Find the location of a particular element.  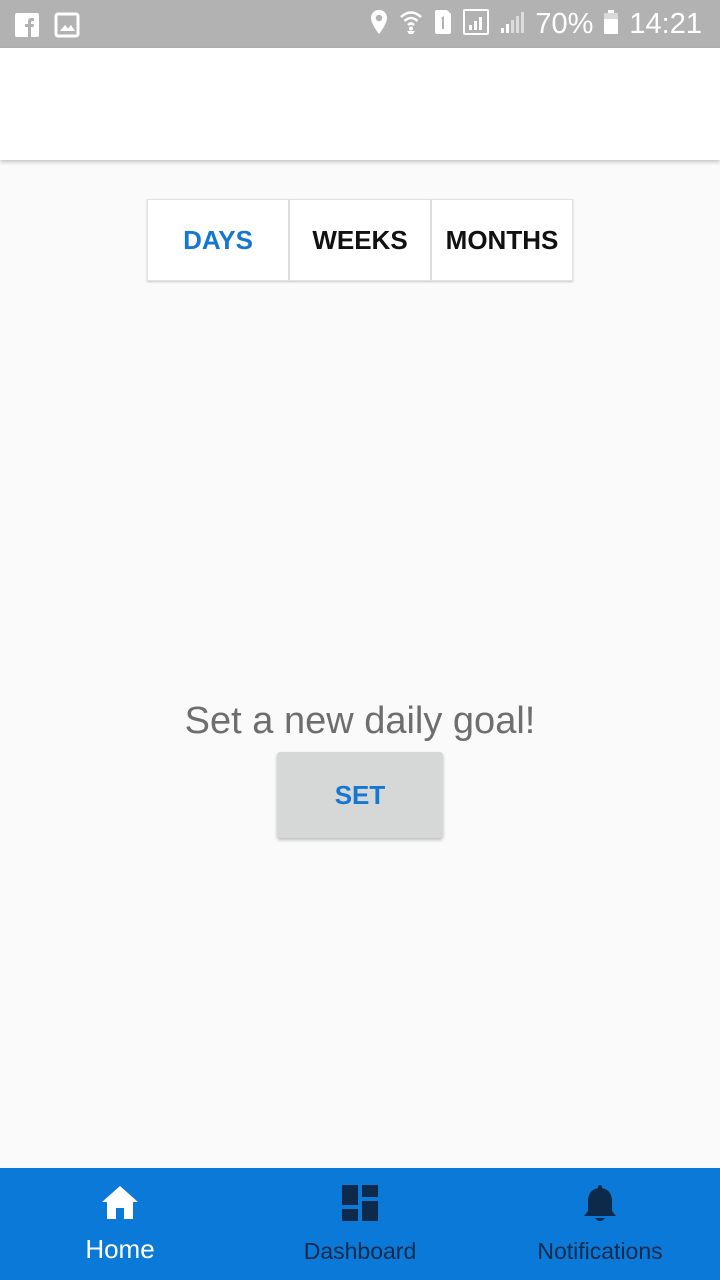

nav-item-dashboard: Dashboard is located at coordinates (360, 1224).